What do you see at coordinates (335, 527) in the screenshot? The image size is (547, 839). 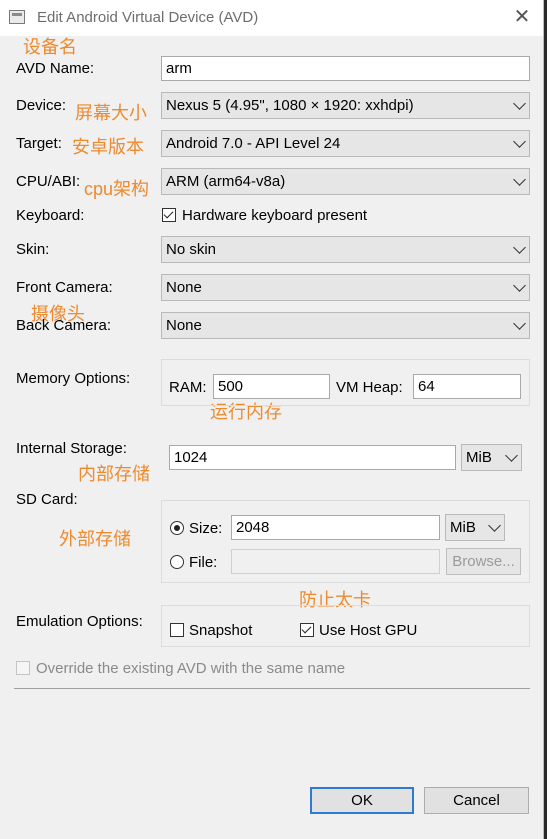 I see `sd-size-input: 2048` at bounding box center [335, 527].